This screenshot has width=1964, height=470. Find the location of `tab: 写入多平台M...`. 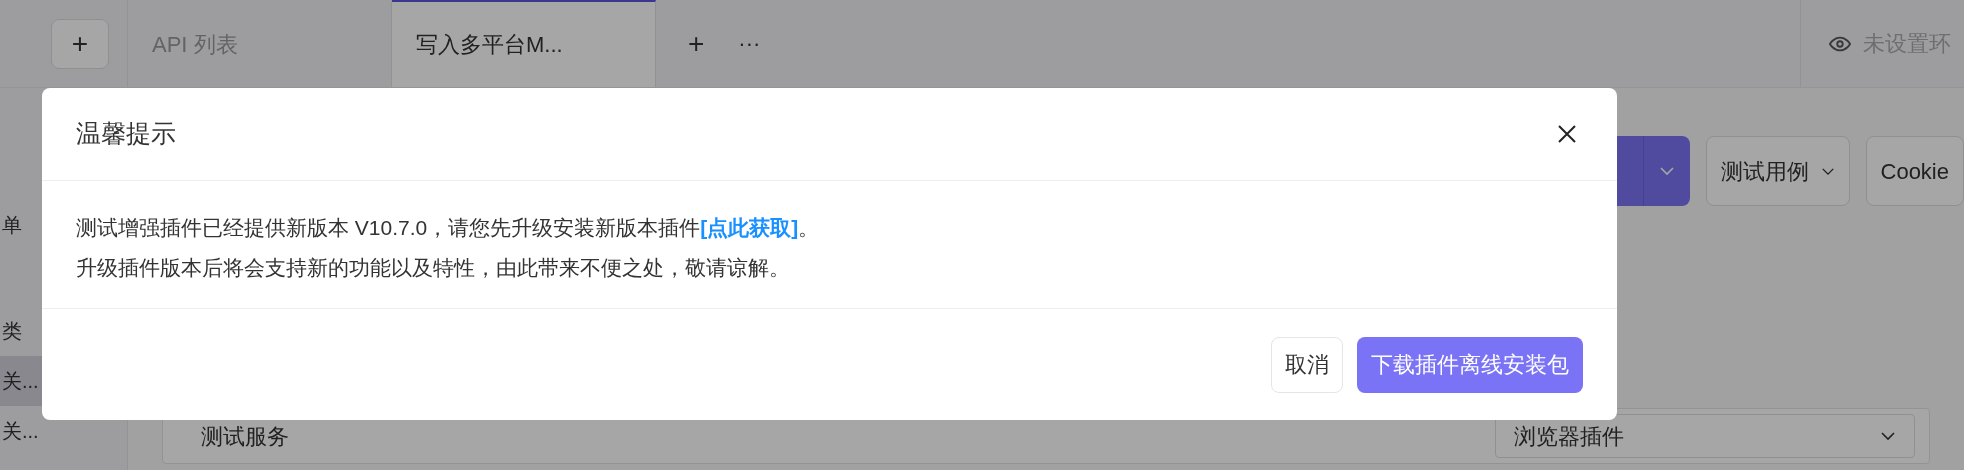

tab: 写入多平台M... is located at coordinates (524, 43).